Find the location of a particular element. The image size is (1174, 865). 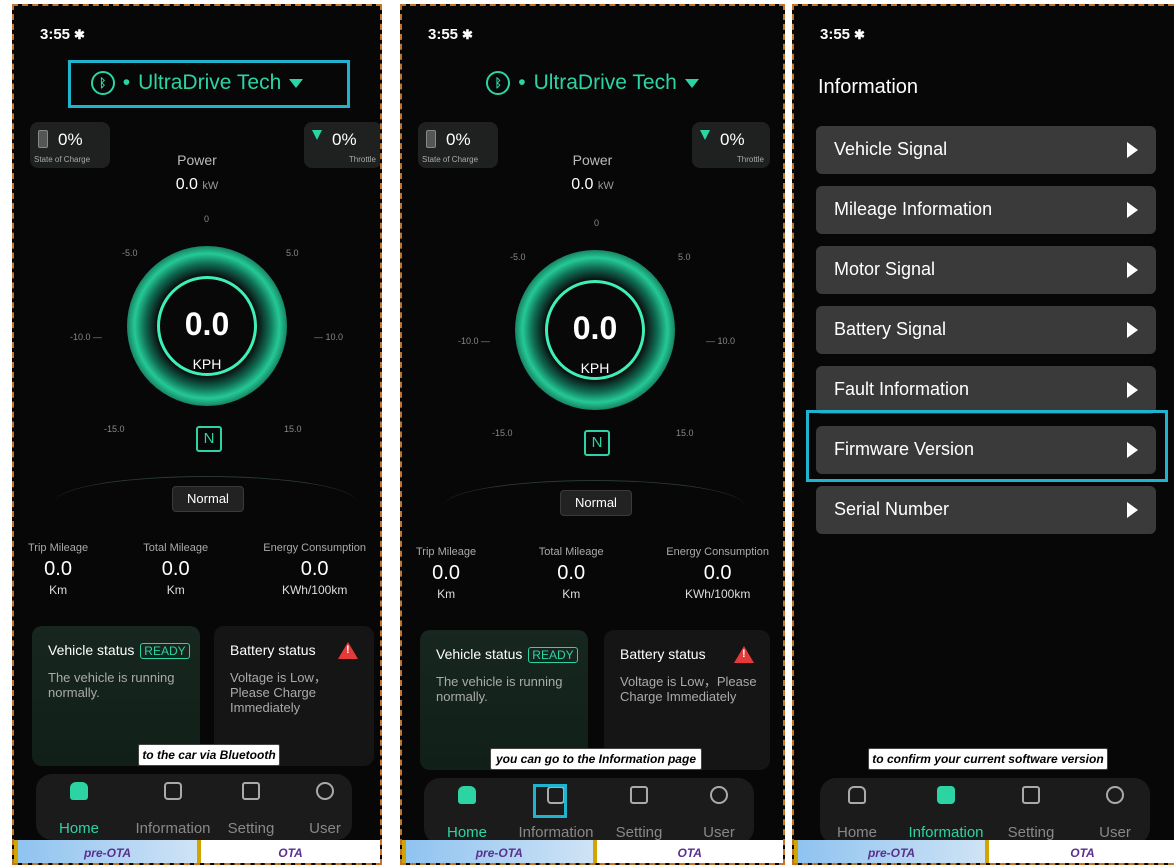

soc-value: 0% is located at coordinates (458, 139).